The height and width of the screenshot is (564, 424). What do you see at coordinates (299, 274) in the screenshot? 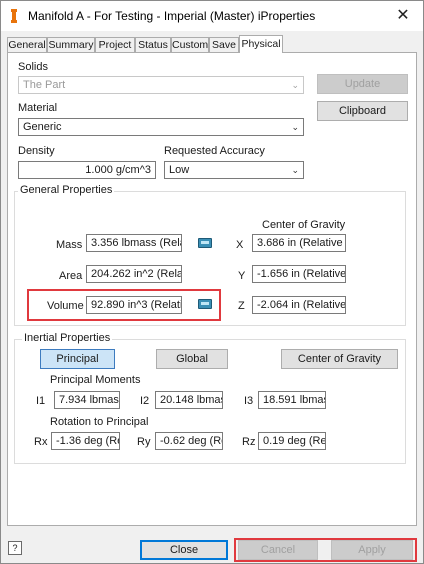
I see `cog-y-field: -1.656 in (Relative Err` at bounding box center [299, 274].